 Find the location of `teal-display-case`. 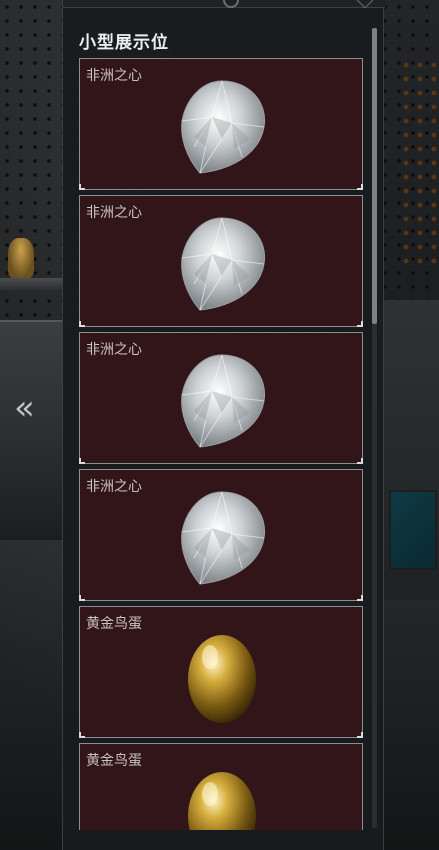

teal-display-case is located at coordinates (413, 530).